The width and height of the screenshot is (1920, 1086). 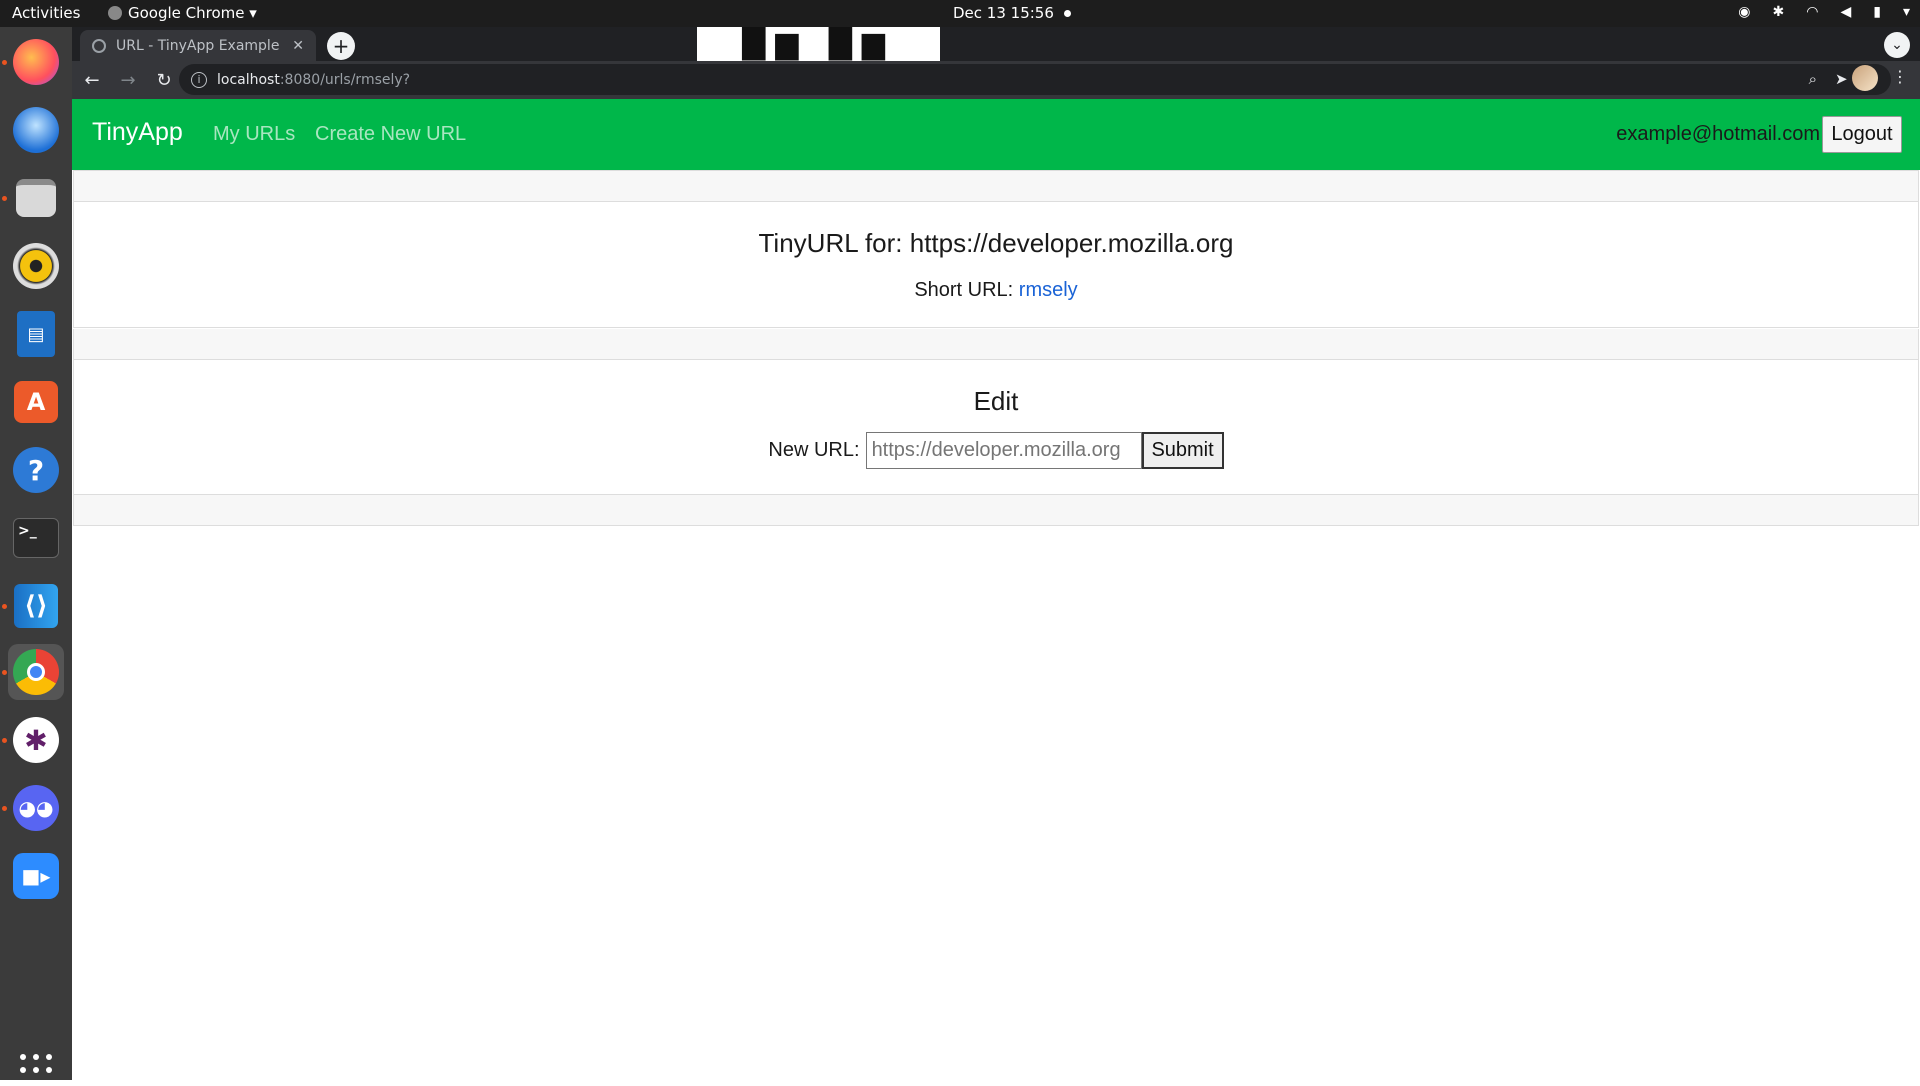 I want to click on address-bar: i localhost:8080/urls/rmsely? ⌕ ➤ ☆, so click(x=1035, y=79).